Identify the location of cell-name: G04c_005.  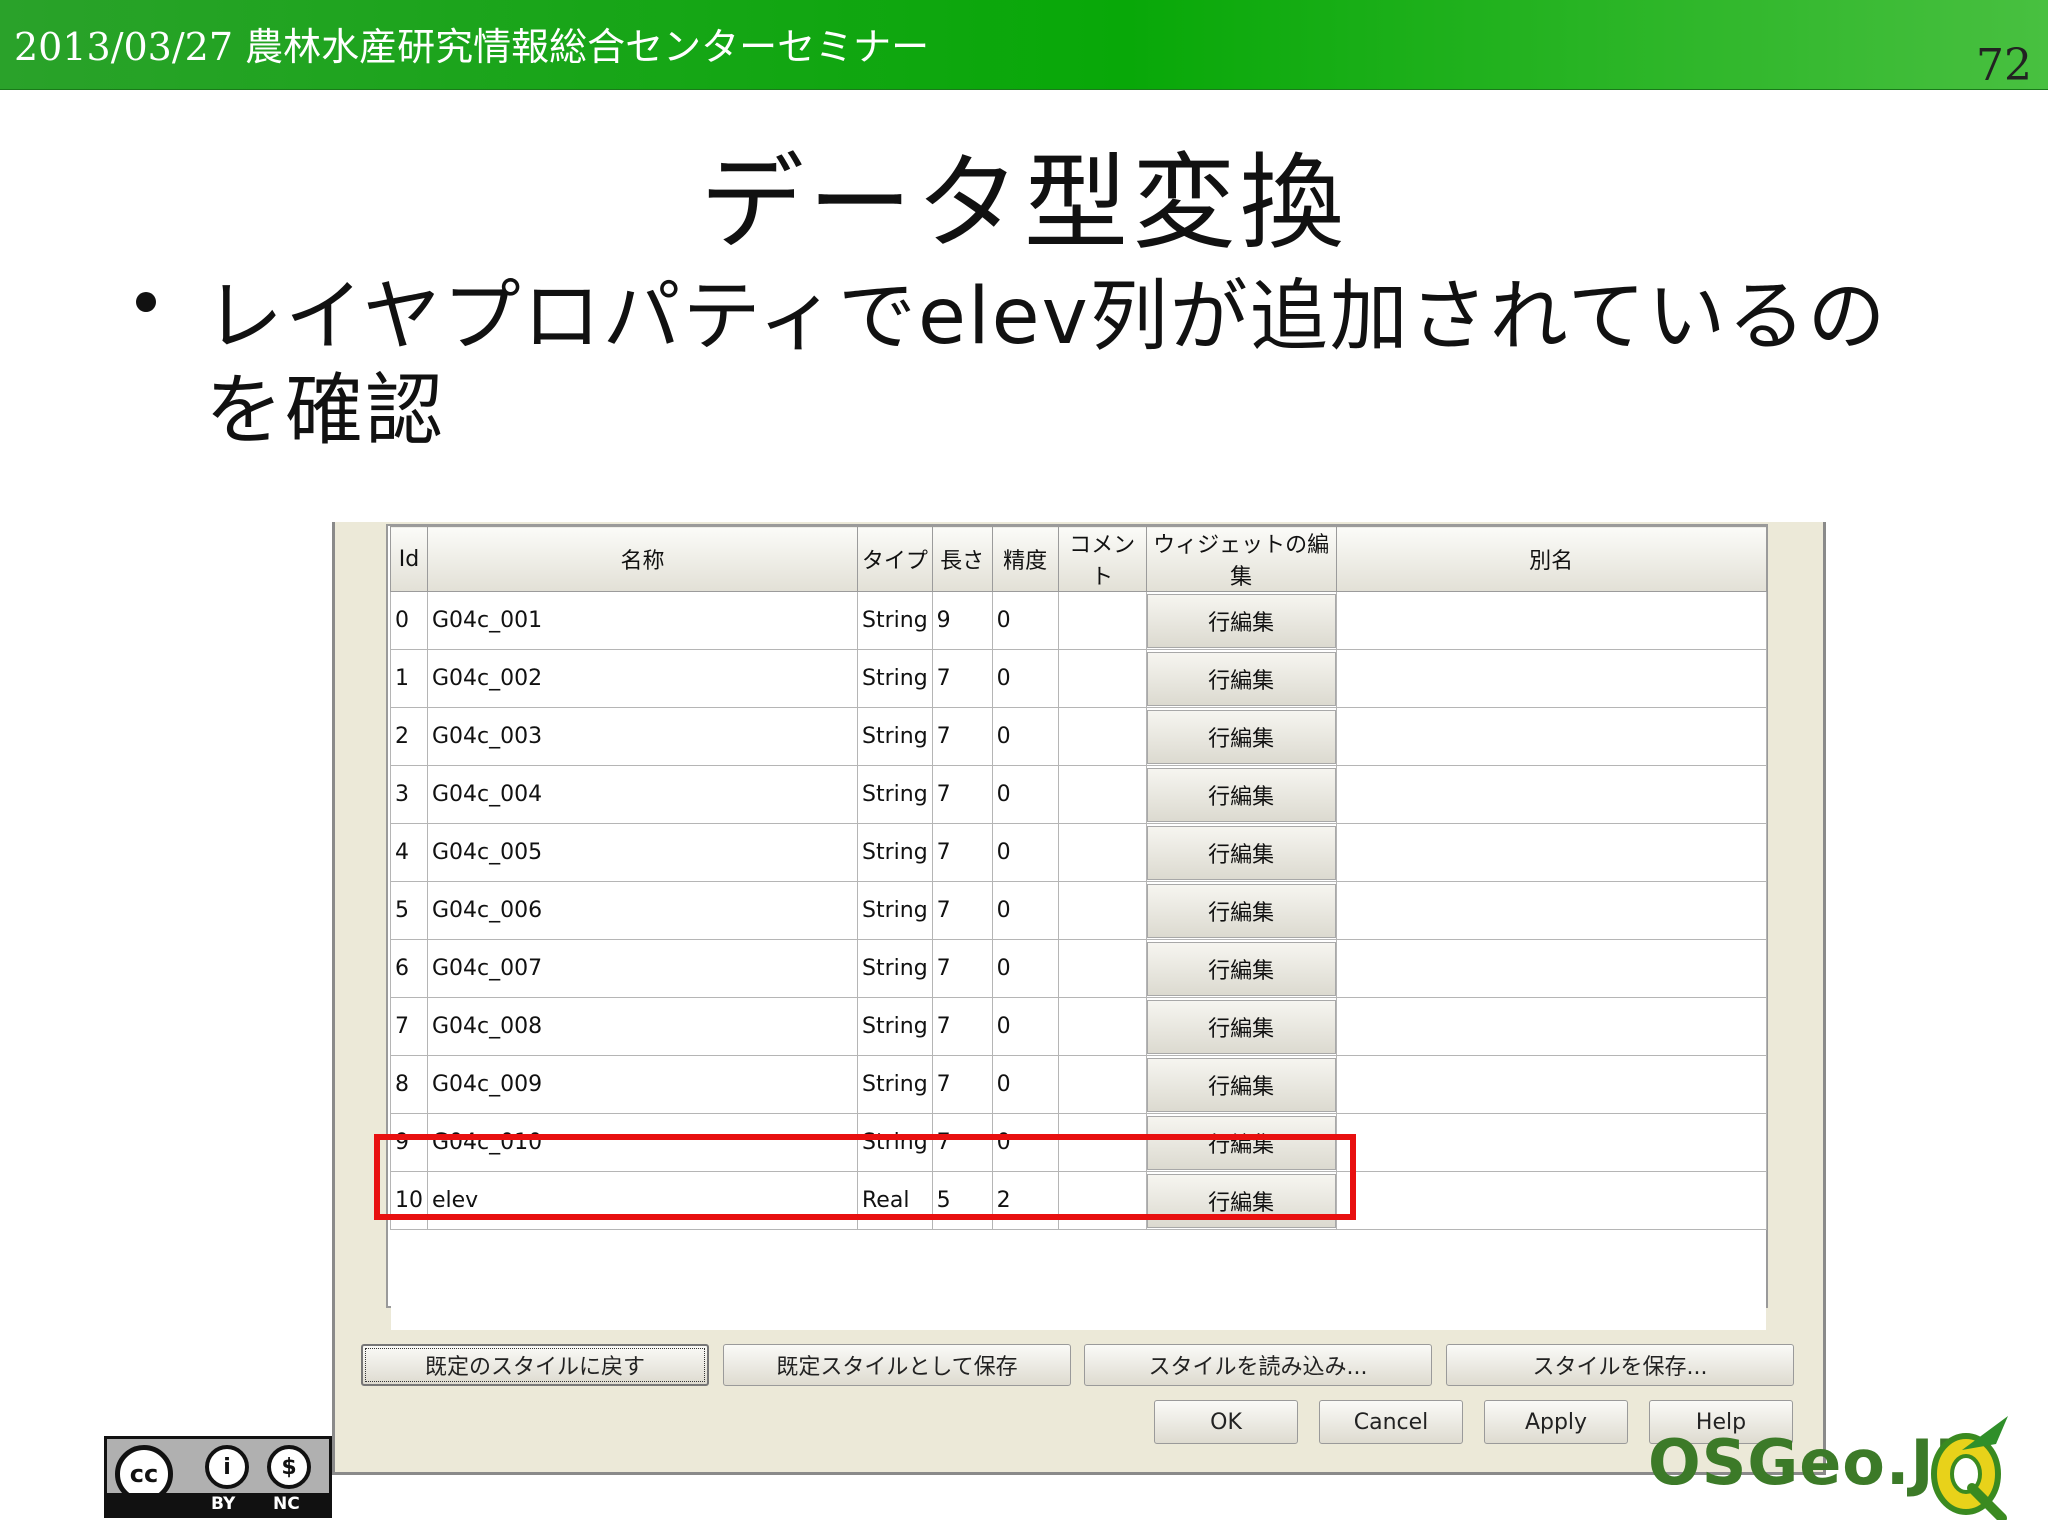
(642, 852).